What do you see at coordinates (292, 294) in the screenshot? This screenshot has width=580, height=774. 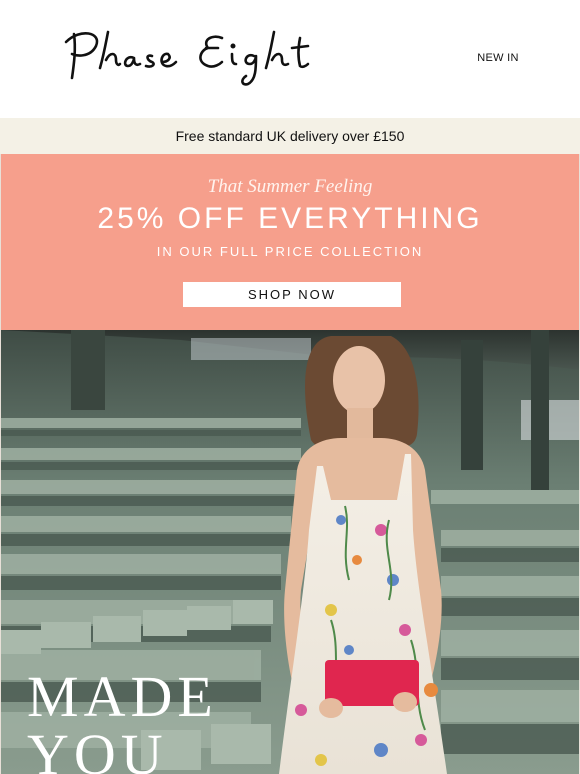 I see `shop-now-button: SHOP NOW` at bounding box center [292, 294].